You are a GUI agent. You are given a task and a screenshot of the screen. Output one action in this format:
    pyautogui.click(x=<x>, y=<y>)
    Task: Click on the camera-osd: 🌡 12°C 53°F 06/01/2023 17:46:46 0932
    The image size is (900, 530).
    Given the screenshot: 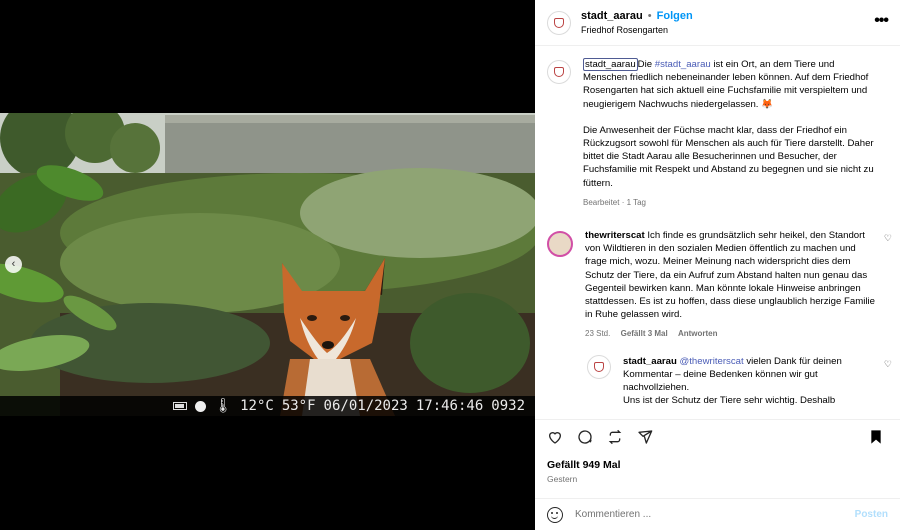 What is the action you would take?
    pyautogui.click(x=267, y=406)
    